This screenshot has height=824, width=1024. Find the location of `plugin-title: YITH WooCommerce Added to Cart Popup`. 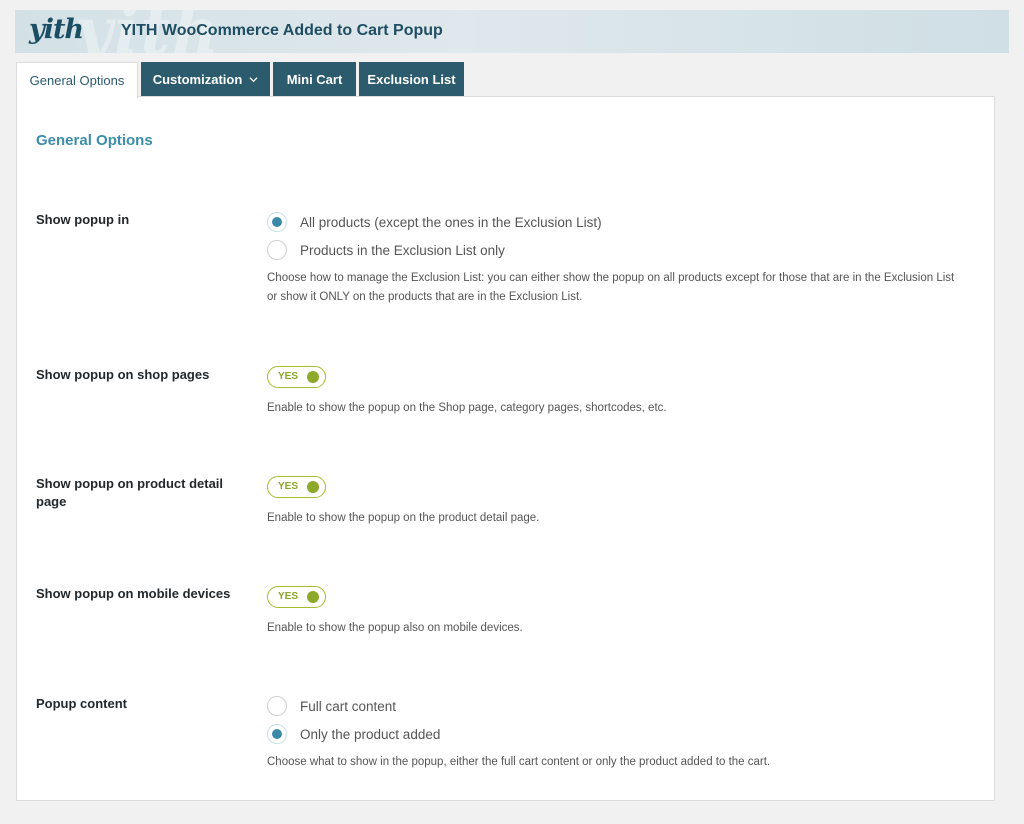

plugin-title: YITH WooCommerce Added to Cart Popup is located at coordinates (282, 30).